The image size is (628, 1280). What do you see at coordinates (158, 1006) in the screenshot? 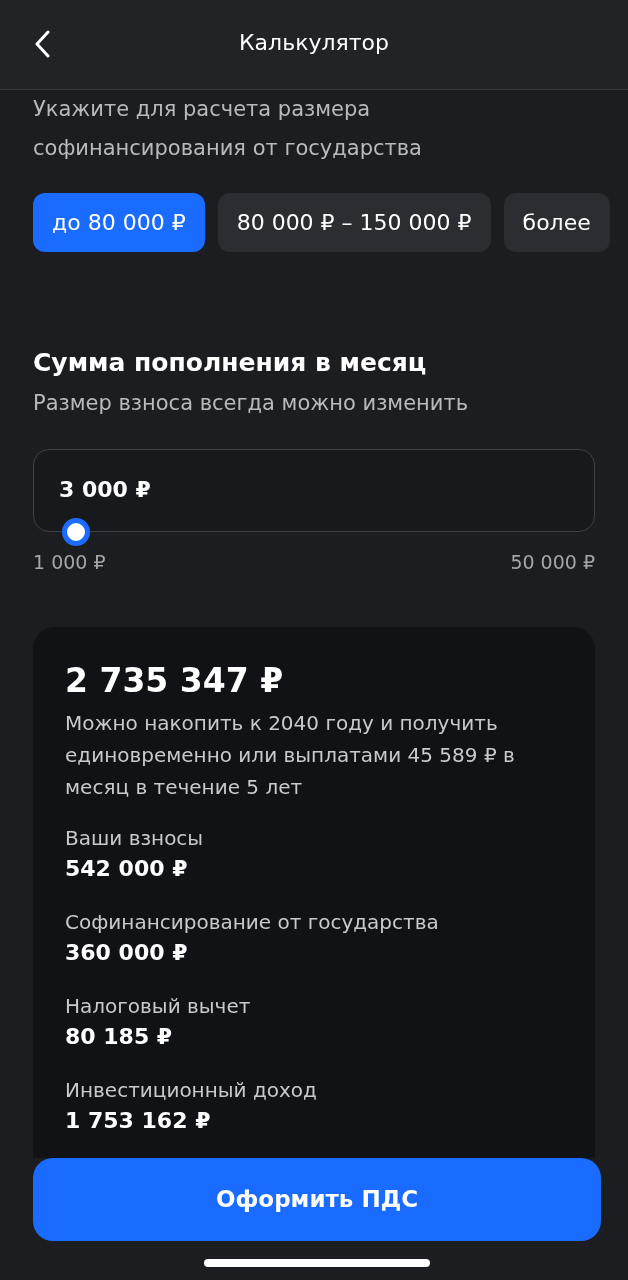
I see `breakdown-label: Налоговый вычет` at bounding box center [158, 1006].